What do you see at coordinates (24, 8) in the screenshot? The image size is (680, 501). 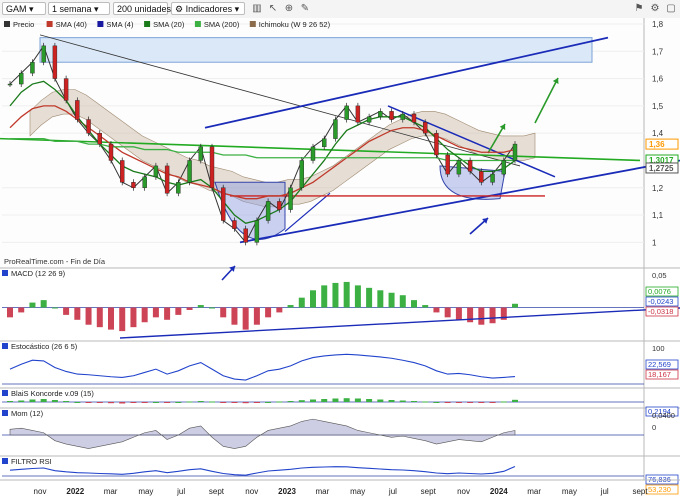 I see `symbol-selector: GAM ▾` at bounding box center [24, 8].